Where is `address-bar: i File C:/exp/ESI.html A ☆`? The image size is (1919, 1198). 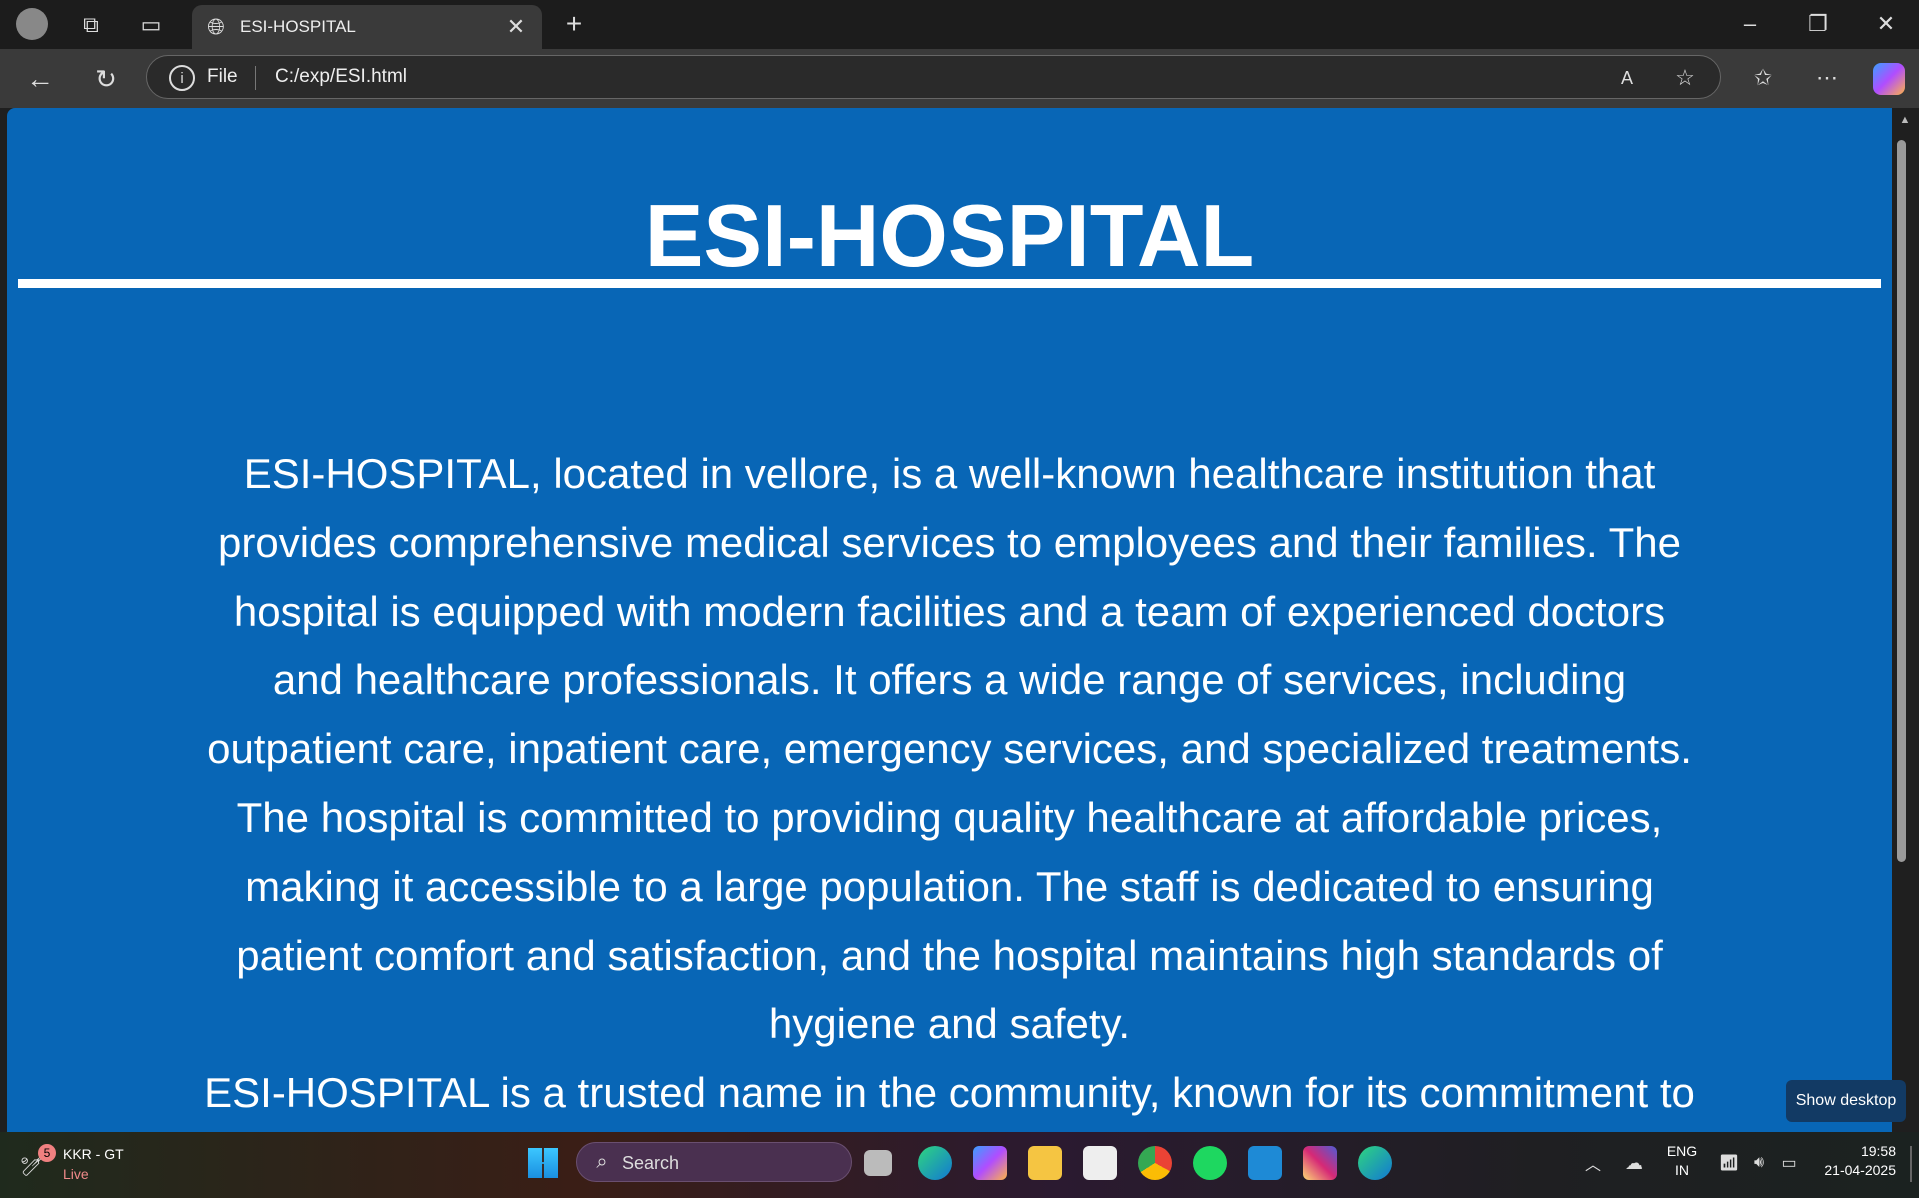 address-bar: i File C:/exp/ESI.html A ☆ is located at coordinates (933, 77).